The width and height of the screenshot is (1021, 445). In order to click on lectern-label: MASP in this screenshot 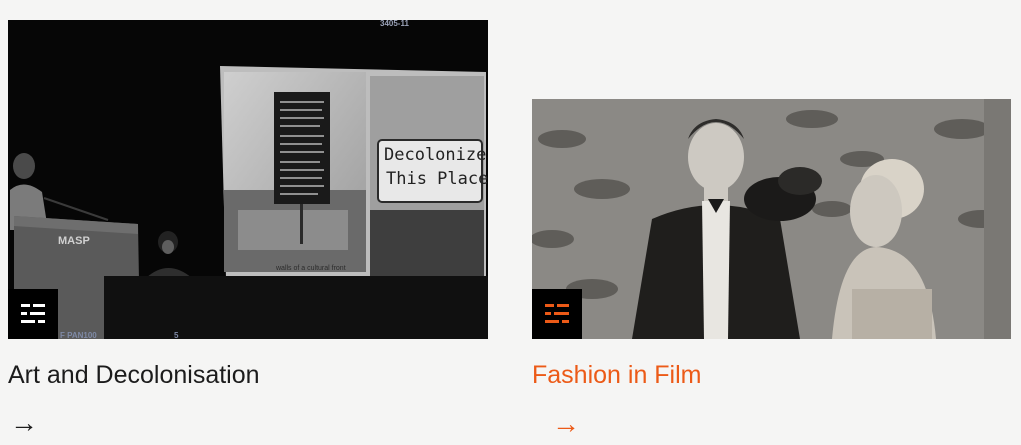, I will do `click(74, 241)`.